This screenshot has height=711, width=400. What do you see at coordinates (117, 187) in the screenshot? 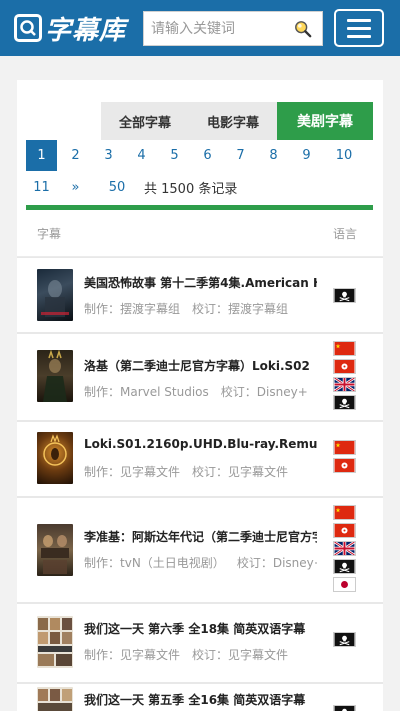
I see `page-link-last: 50` at bounding box center [117, 187].